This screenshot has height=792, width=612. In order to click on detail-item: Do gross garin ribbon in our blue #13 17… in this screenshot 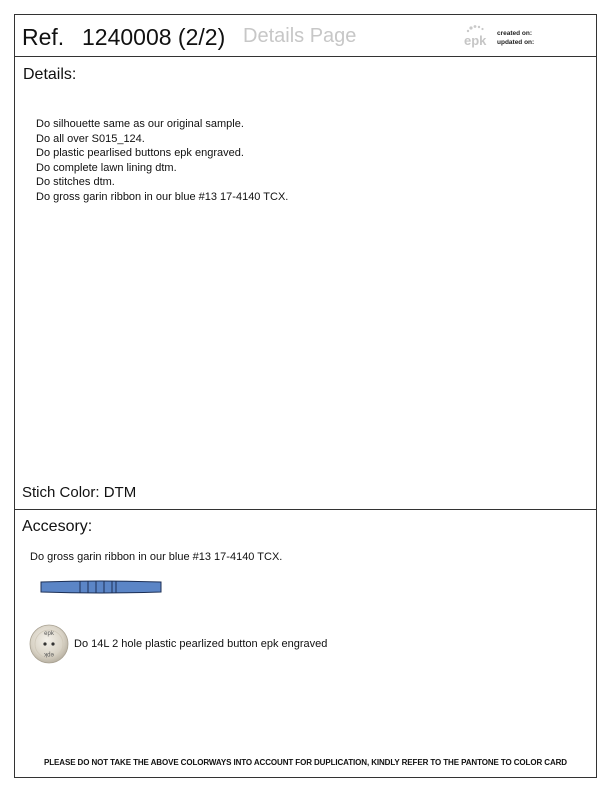, I will do `click(162, 196)`.